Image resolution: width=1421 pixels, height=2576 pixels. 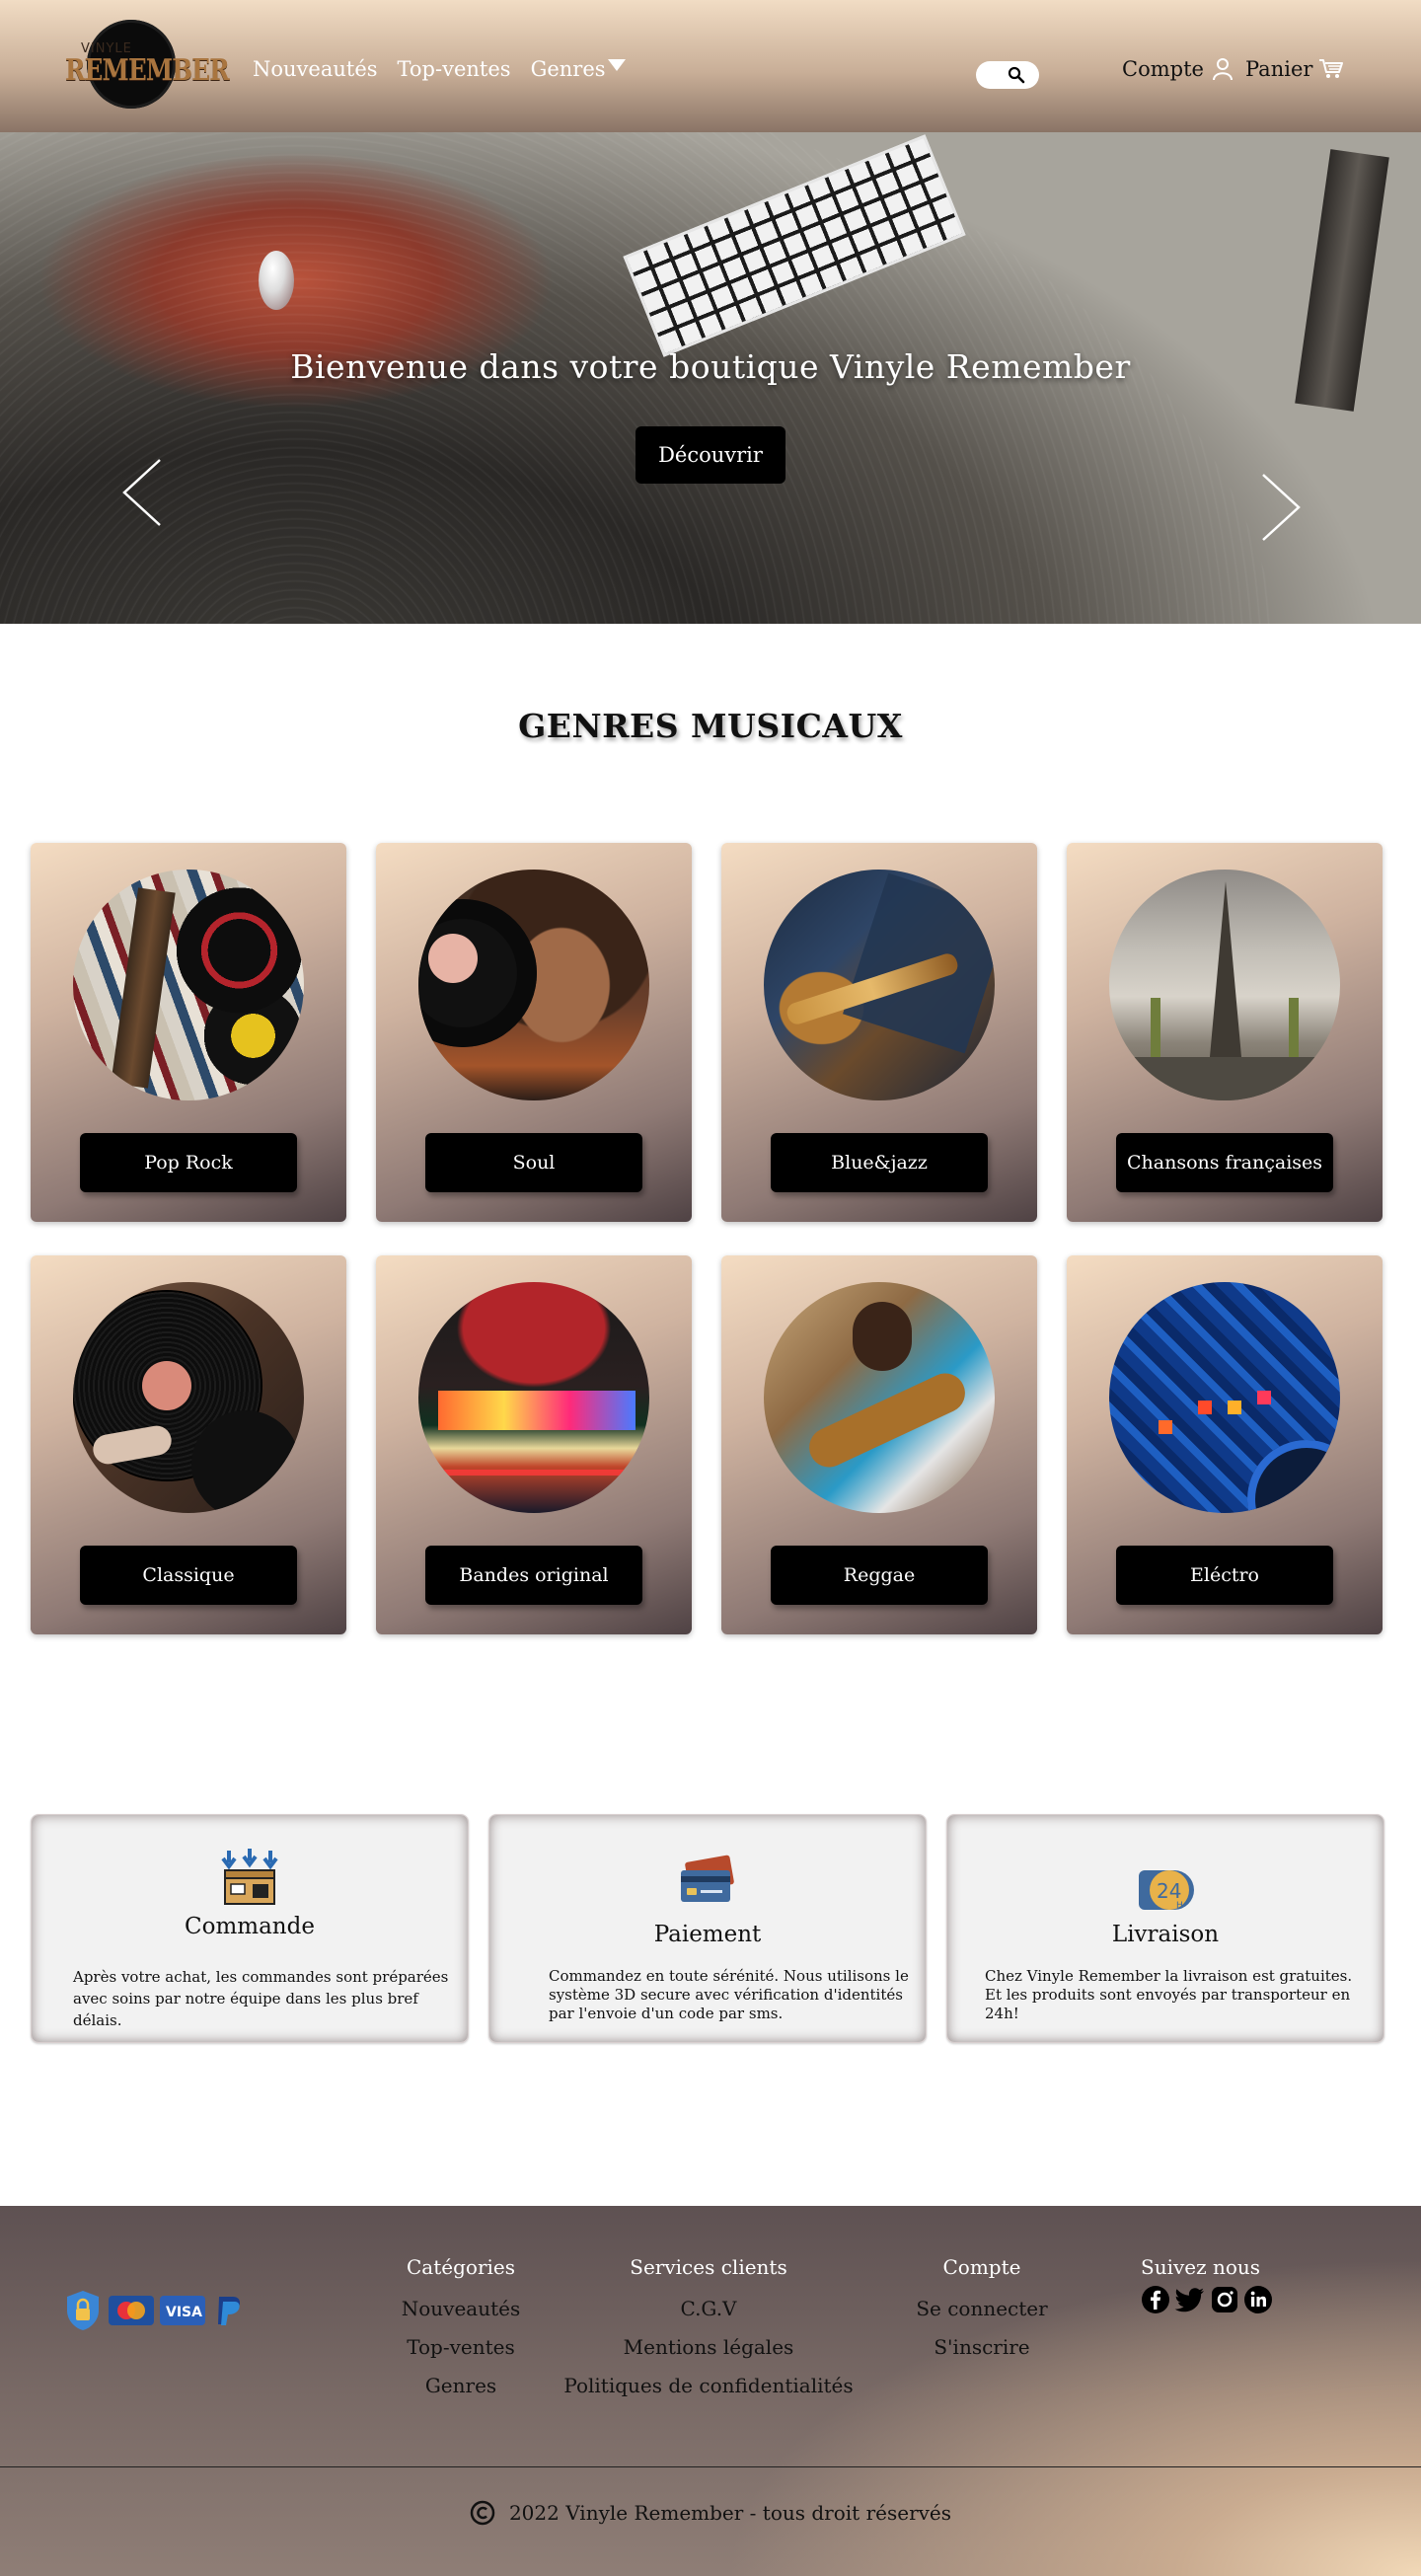 What do you see at coordinates (482, 2513) in the screenshot?
I see `copyright-icon` at bounding box center [482, 2513].